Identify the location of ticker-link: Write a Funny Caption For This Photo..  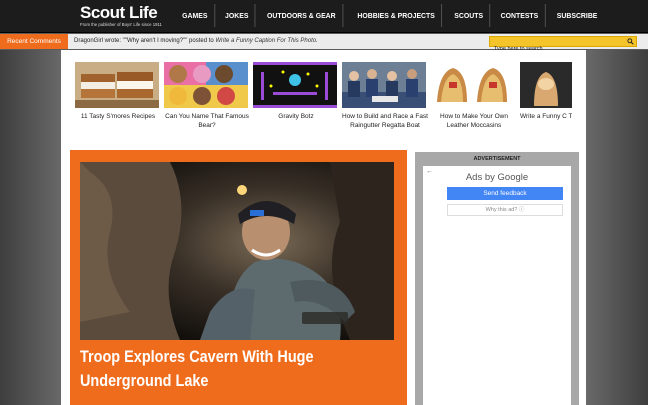
(266, 41).